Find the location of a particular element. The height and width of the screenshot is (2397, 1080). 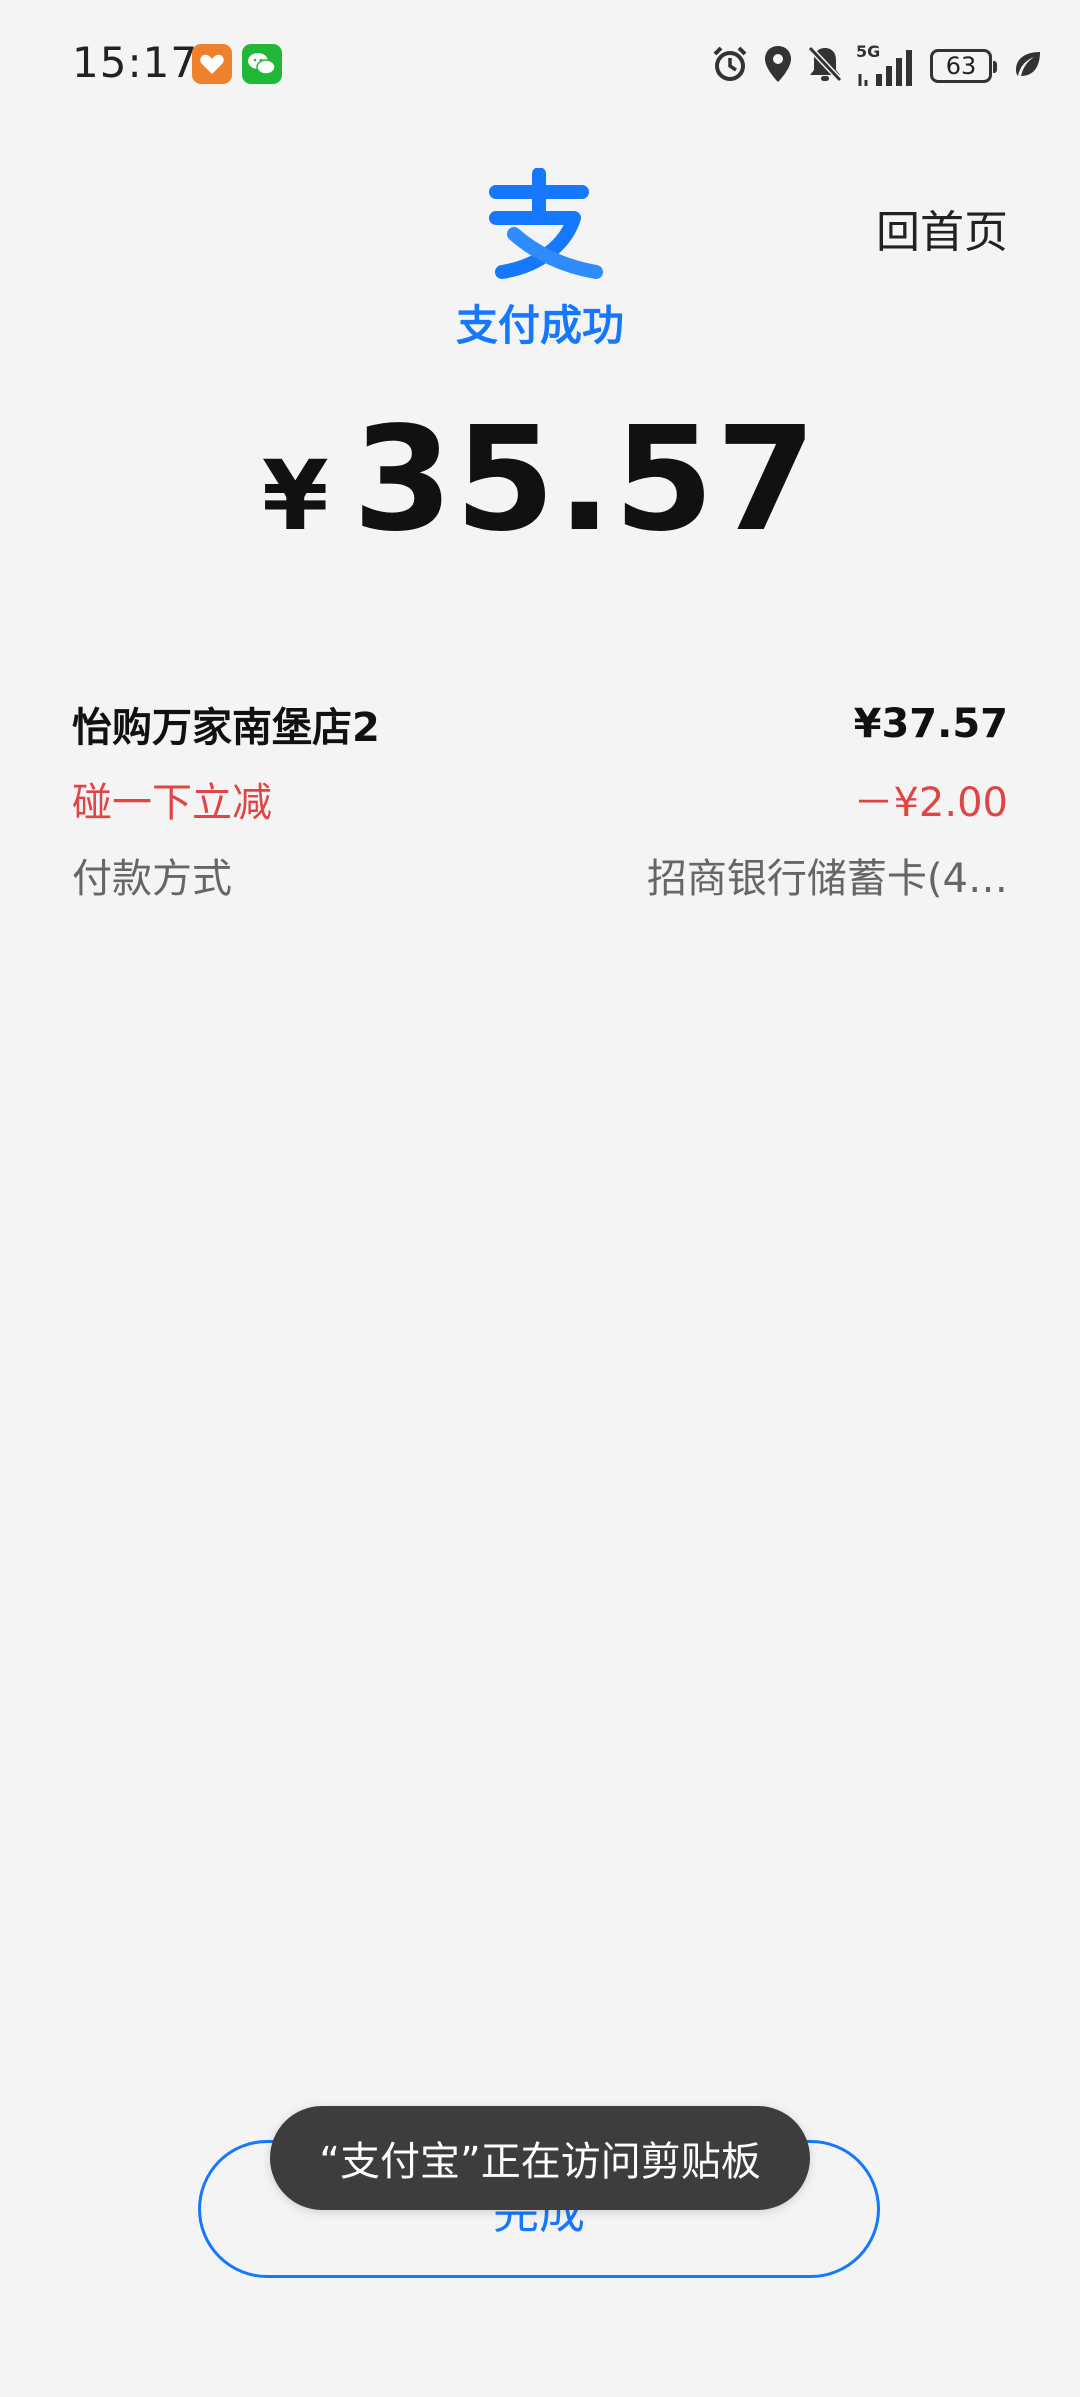

battery-indicator: 63 is located at coordinates (963, 66).